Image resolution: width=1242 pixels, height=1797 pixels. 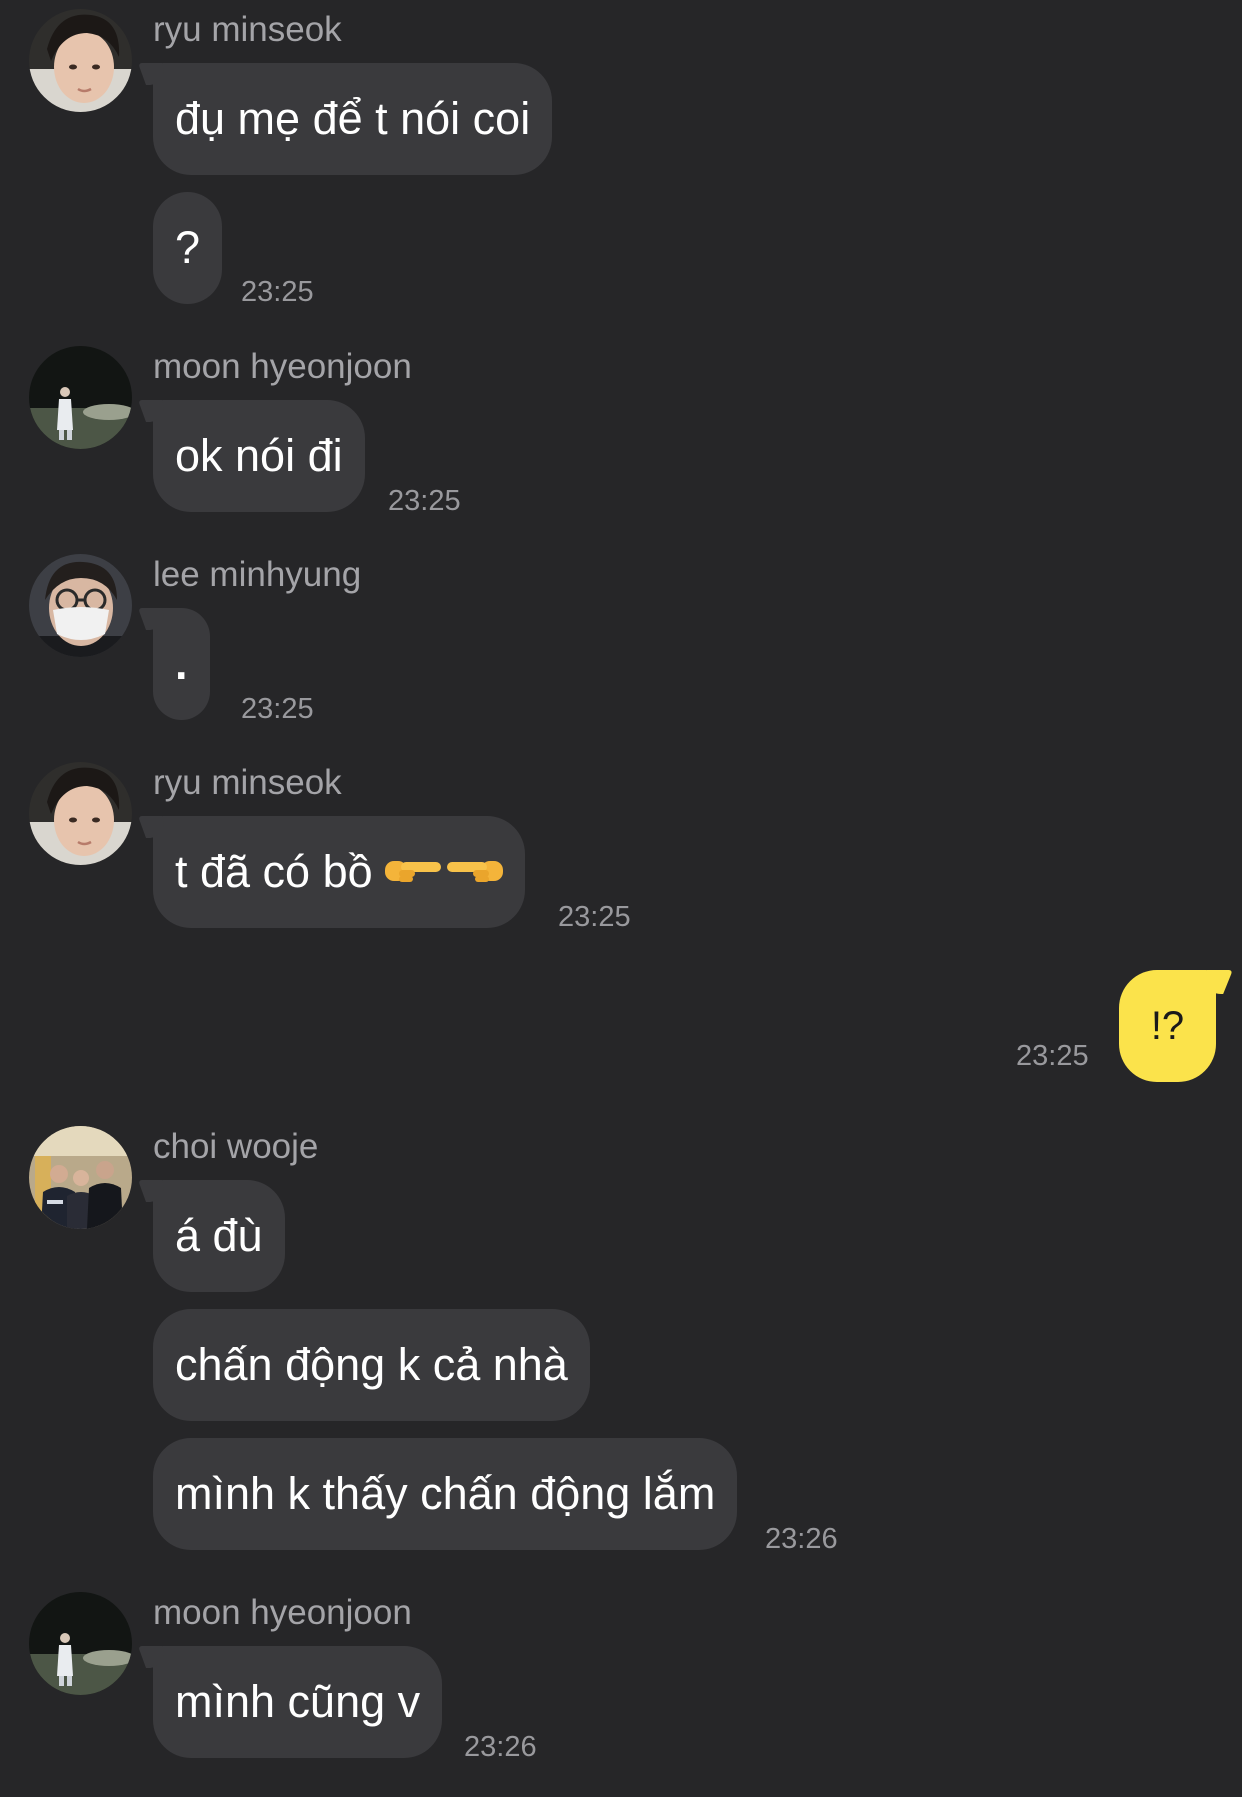 I want to click on message-text: t đã có bồ, so click(x=274, y=871).